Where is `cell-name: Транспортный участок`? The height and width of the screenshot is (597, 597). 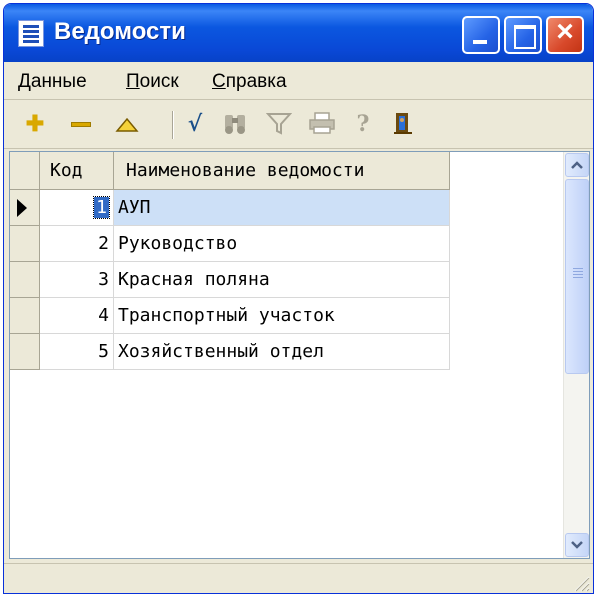
cell-name: Транспортный участок is located at coordinates (282, 316).